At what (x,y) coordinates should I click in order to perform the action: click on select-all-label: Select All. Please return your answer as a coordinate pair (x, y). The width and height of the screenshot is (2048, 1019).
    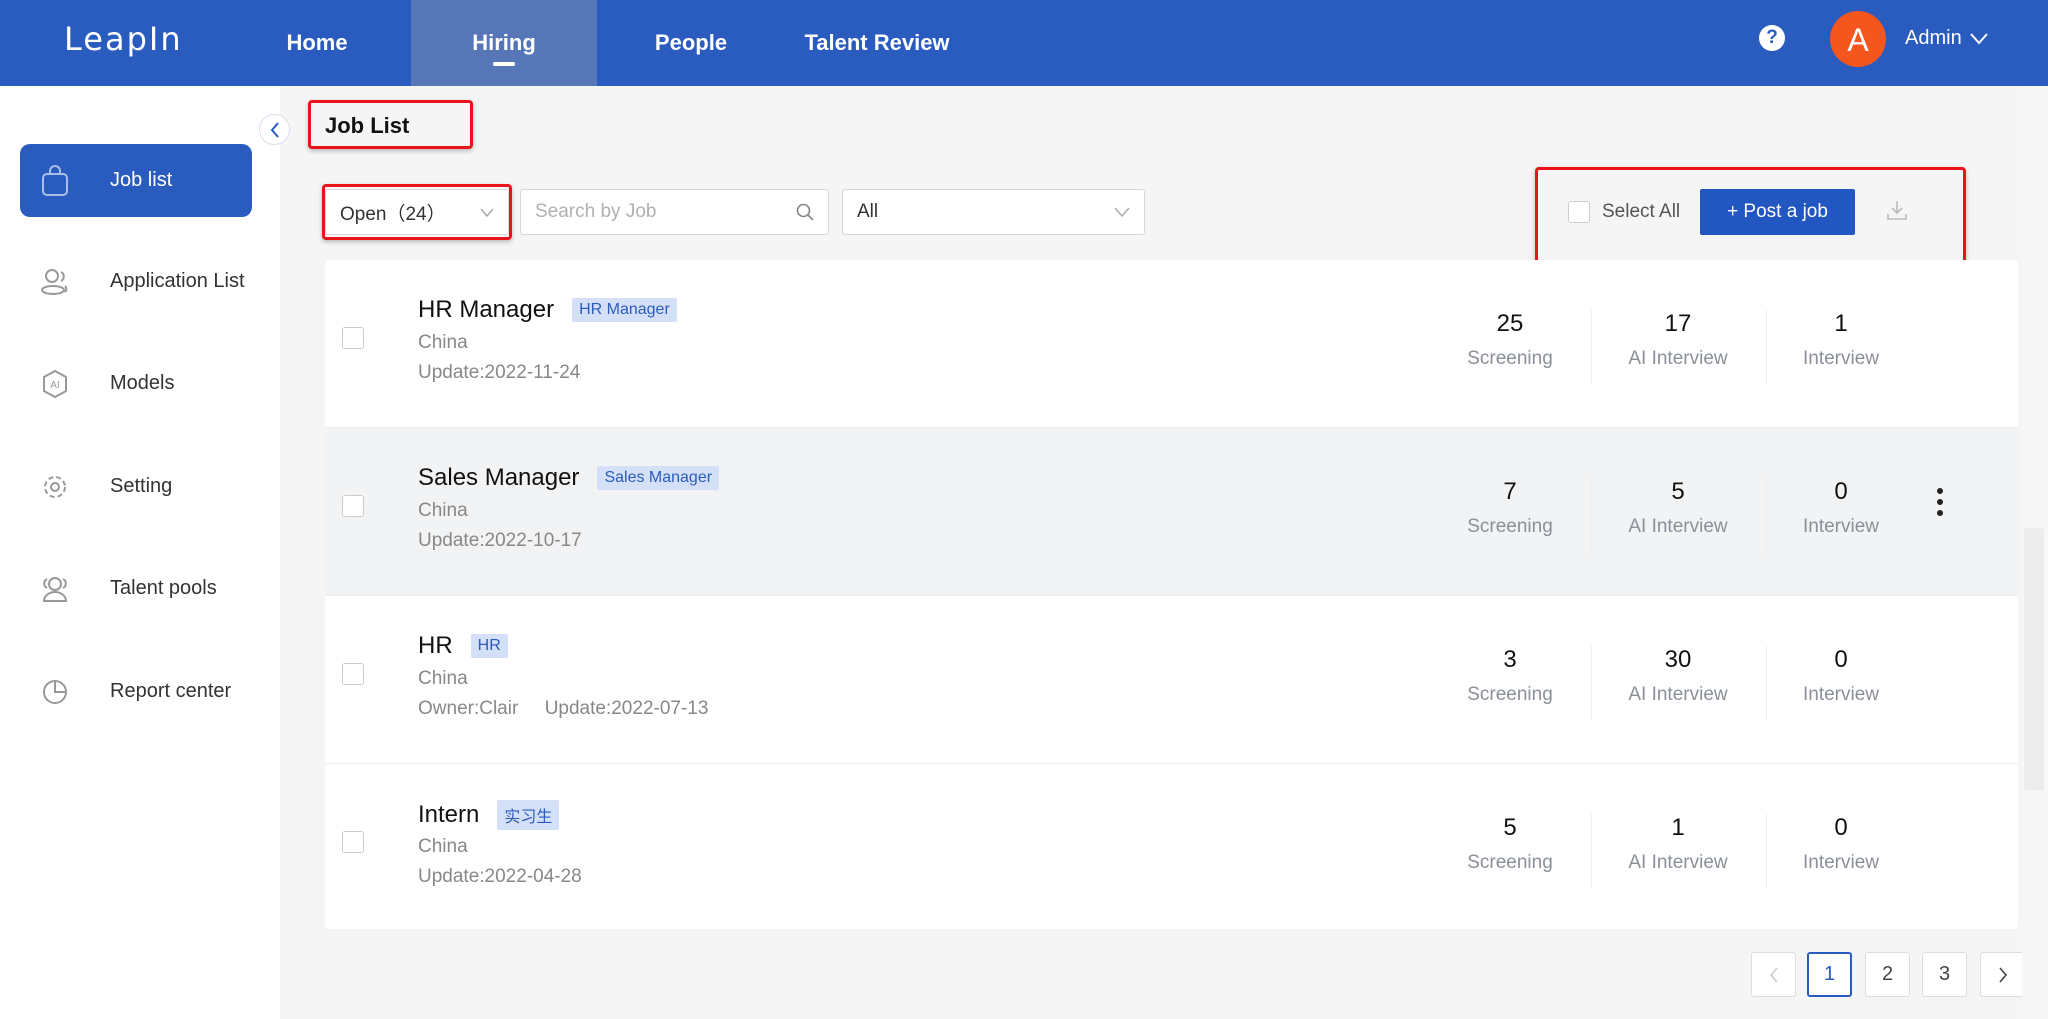
    Looking at the image, I should click on (1641, 212).